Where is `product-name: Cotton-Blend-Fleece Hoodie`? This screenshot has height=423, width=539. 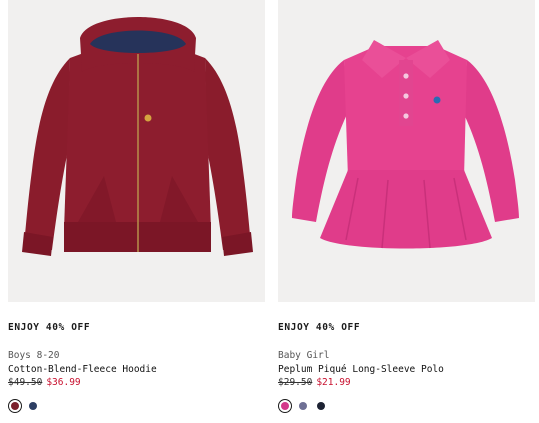
product-name: Cotton-Blend-Fleece Hoodie is located at coordinates (136, 369).